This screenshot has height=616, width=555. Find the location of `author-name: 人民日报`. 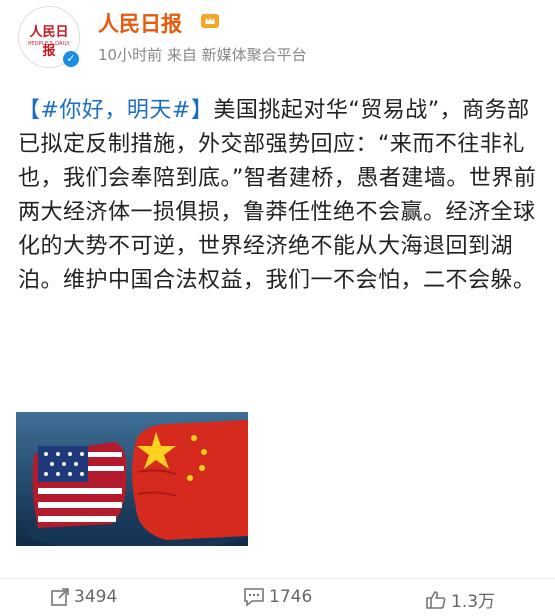

author-name: 人民日报 is located at coordinates (140, 23).